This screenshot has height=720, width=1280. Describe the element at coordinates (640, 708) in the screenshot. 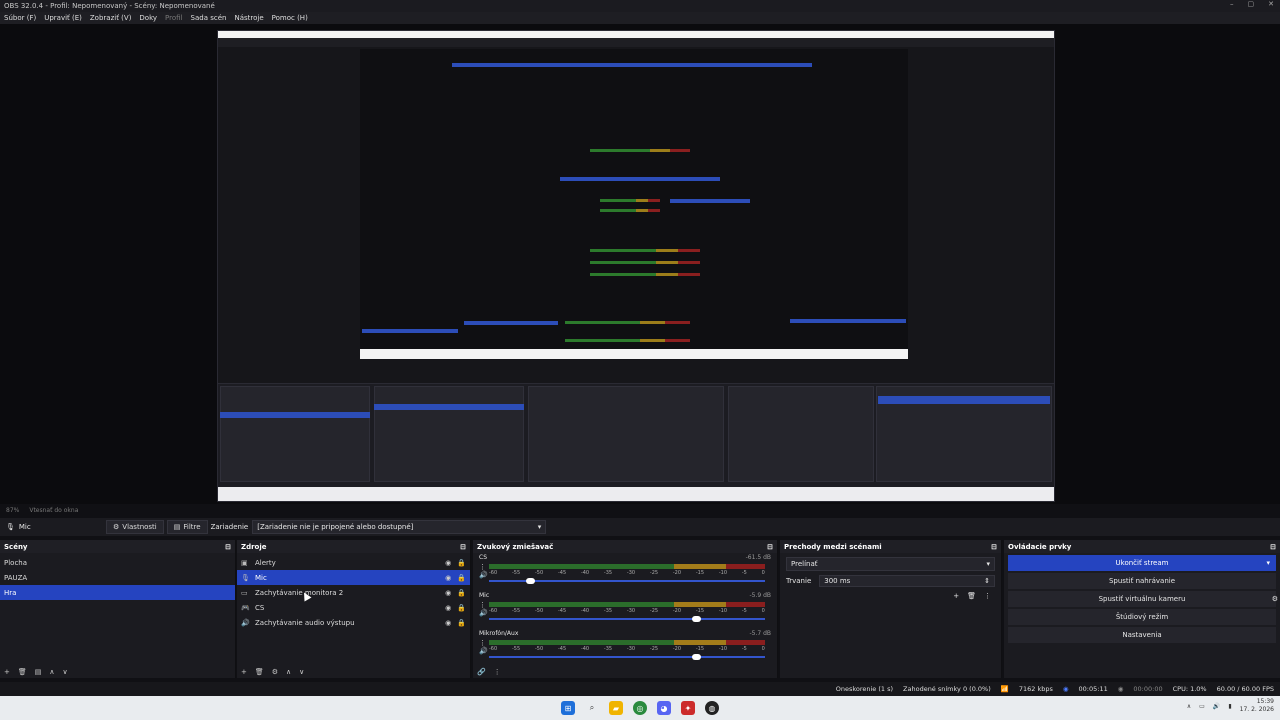

I see `chrome-icon: ◎` at that location.